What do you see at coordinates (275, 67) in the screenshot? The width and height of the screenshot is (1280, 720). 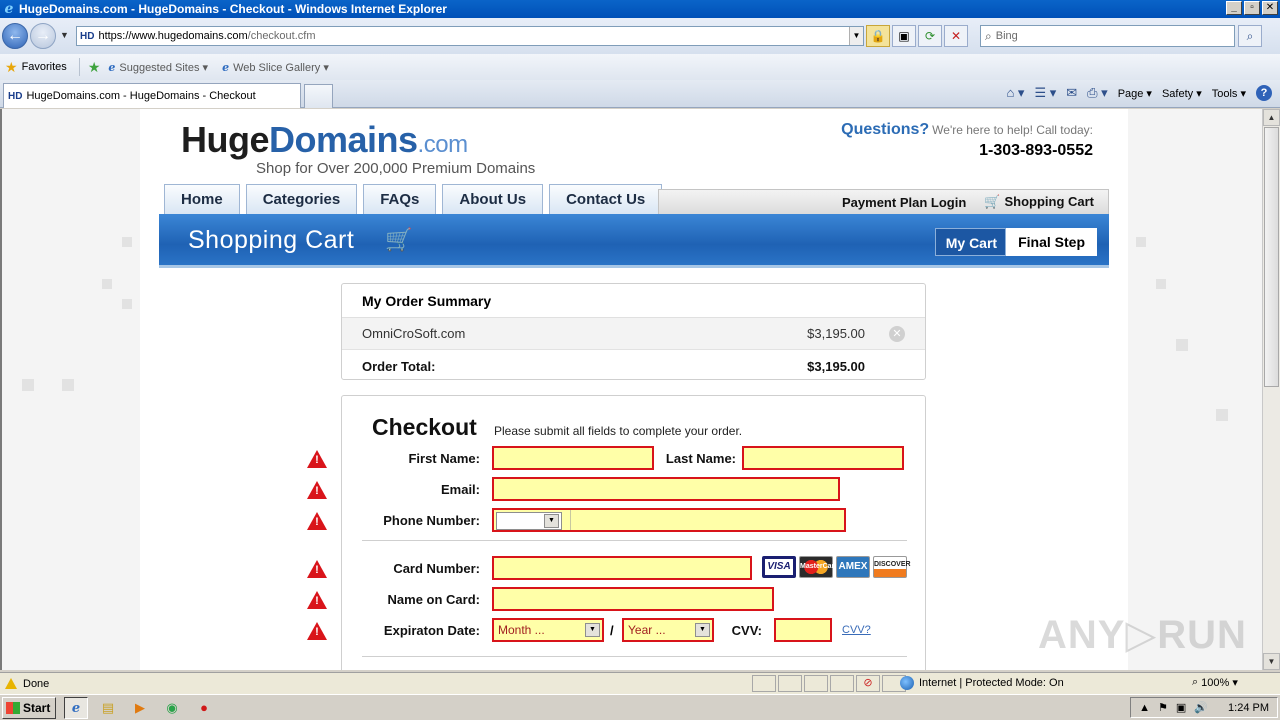 I see `favorites-item-web-slice-gallery: e Web Slice Gallery ▾` at bounding box center [275, 67].